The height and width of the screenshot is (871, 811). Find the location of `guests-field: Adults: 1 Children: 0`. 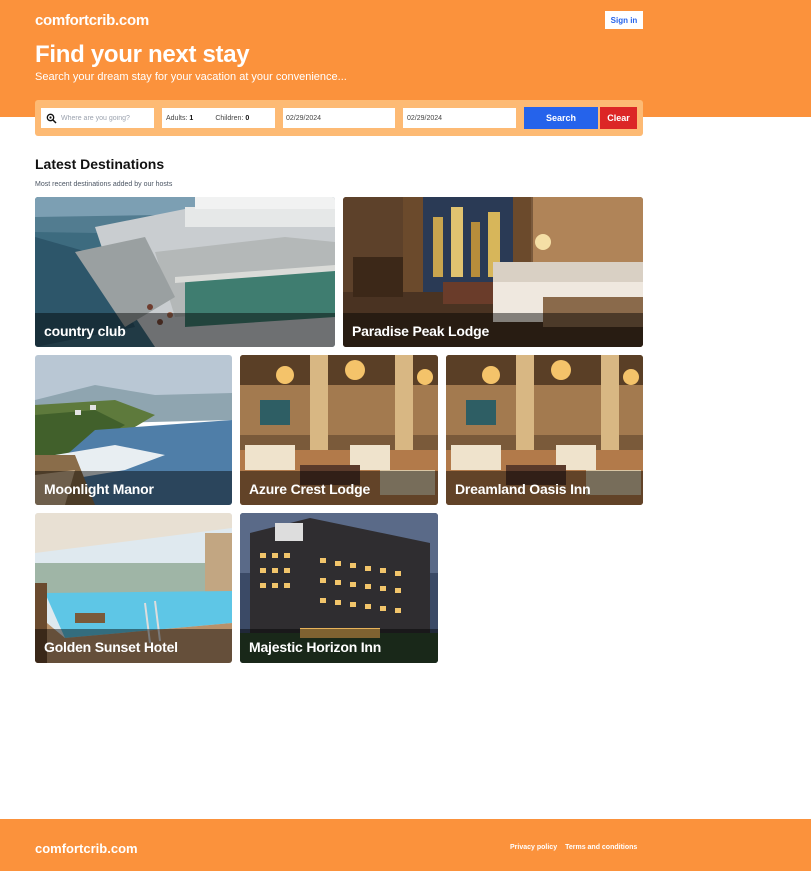

guests-field: Adults: 1 Children: 0 is located at coordinates (218, 118).